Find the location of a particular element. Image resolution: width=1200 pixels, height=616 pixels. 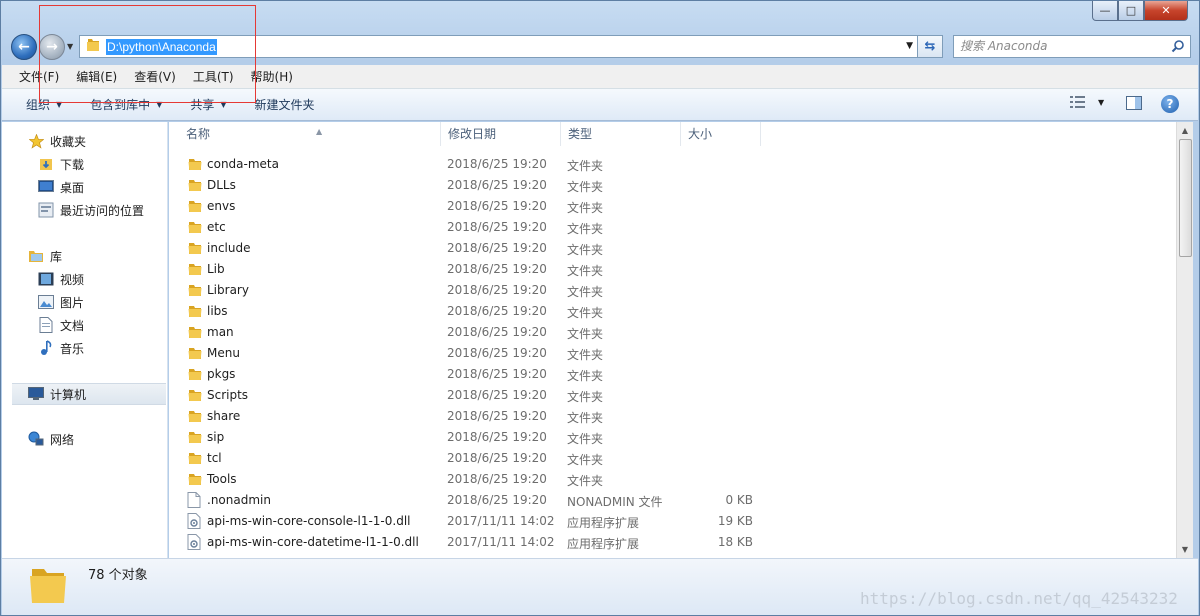

refresh-icon: ⇆ is located at coordinates (930, 46).